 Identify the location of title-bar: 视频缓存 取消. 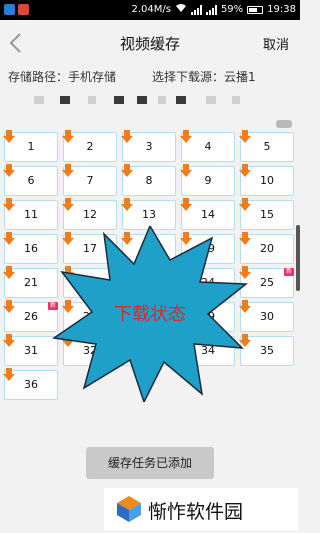
(150, 43).